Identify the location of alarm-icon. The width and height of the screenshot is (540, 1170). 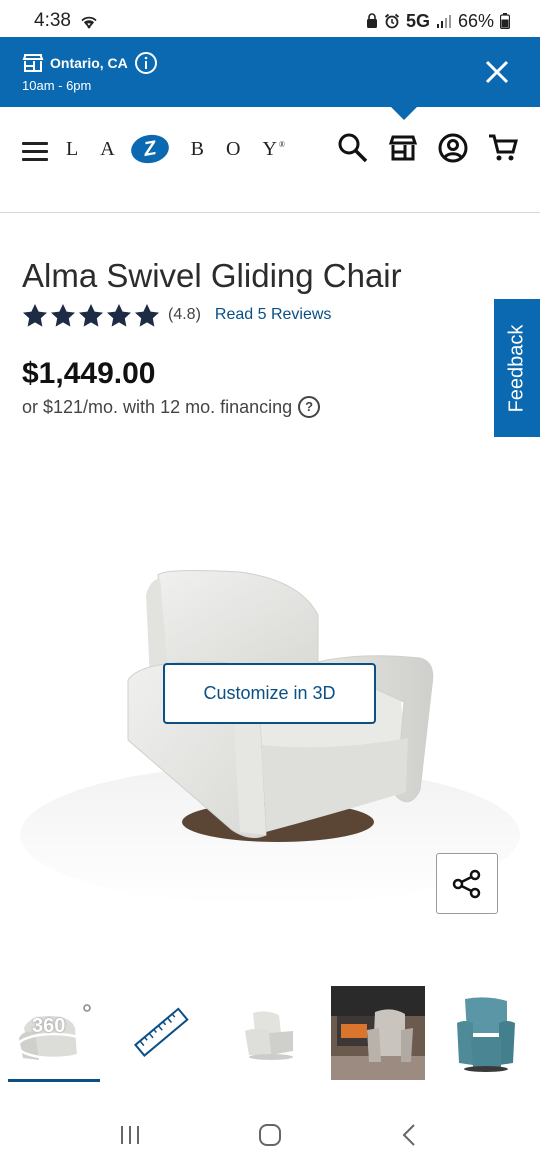
(392, 21).